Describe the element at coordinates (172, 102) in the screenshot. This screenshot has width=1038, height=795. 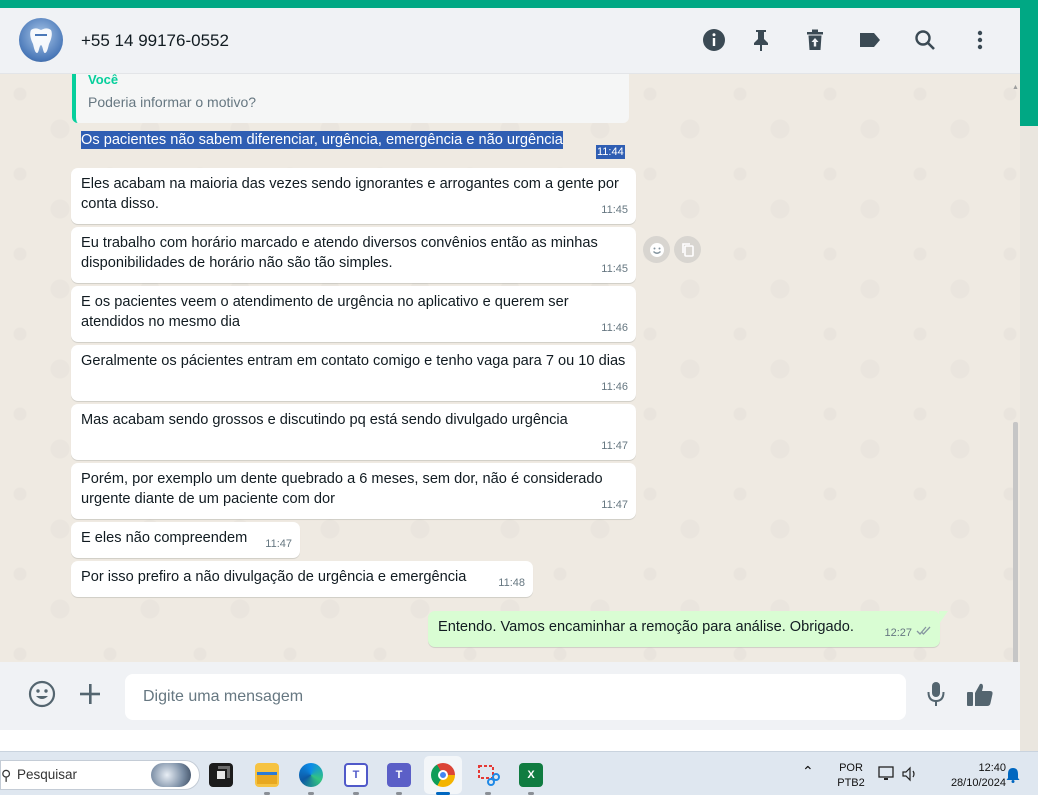
I see `quote-text: Poderia informar o motivo?` at that location.